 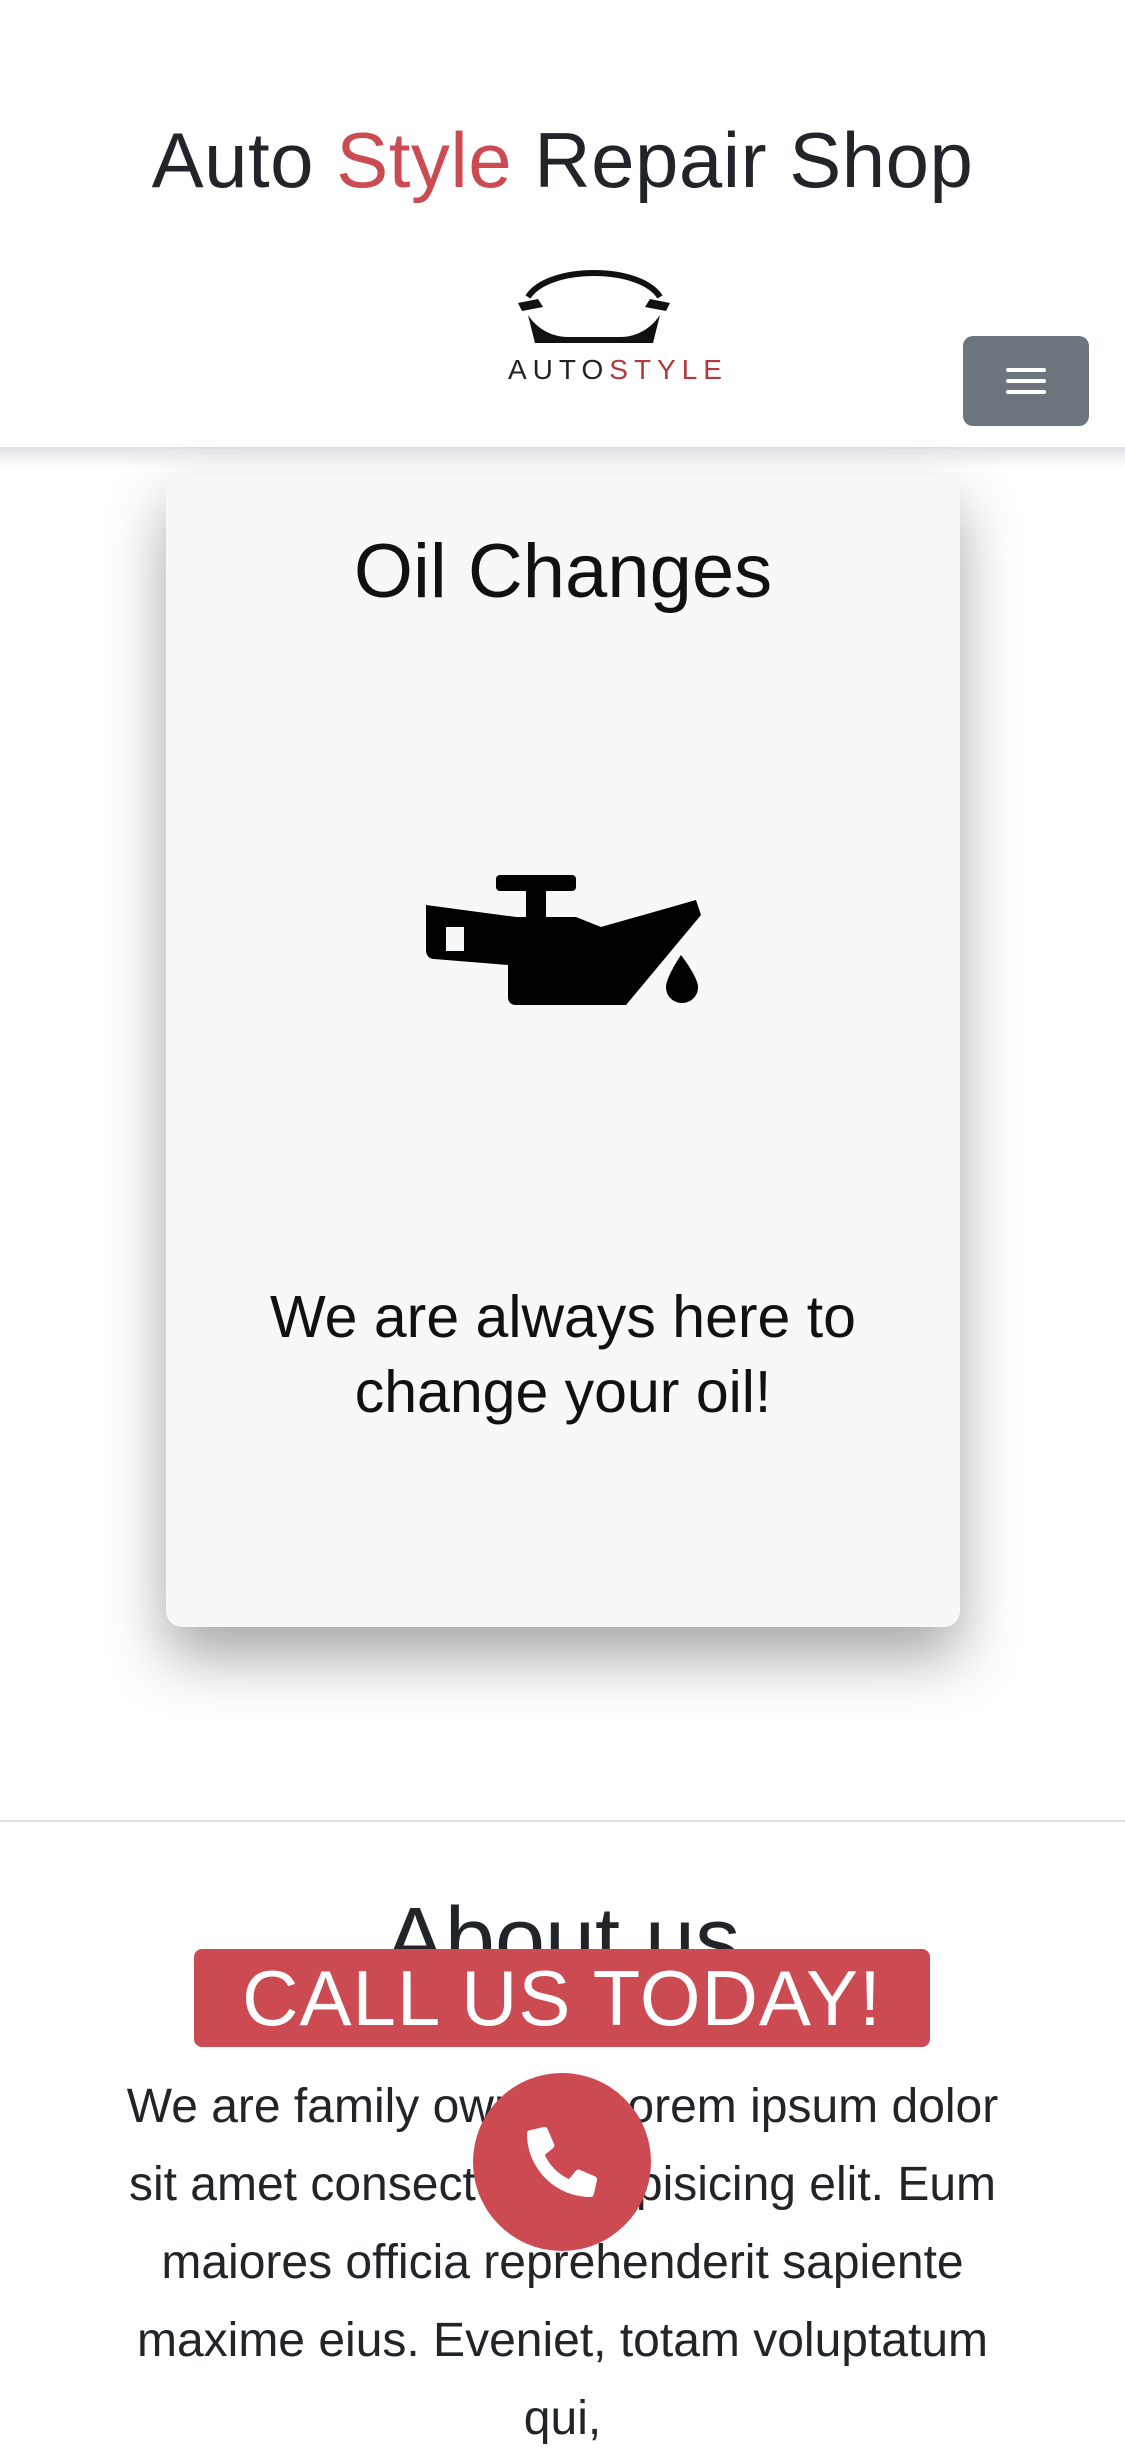 I want to click on oil-can-icon, so click(x=563, y=940).